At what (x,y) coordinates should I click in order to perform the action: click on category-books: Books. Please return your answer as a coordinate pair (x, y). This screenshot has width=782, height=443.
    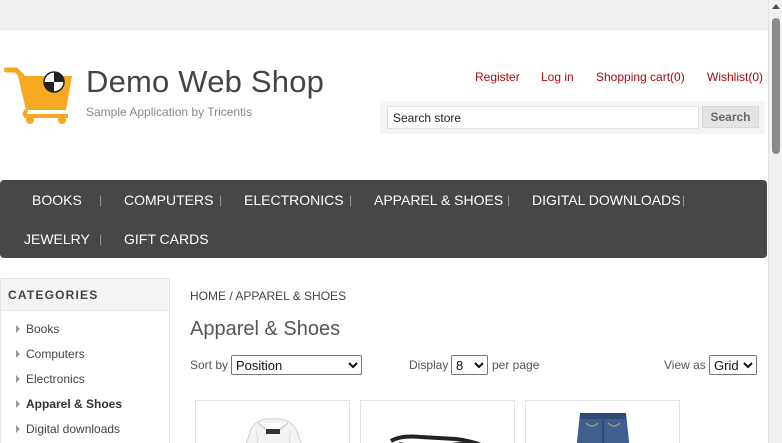
    Looking at the image, I should click on (37, 329).